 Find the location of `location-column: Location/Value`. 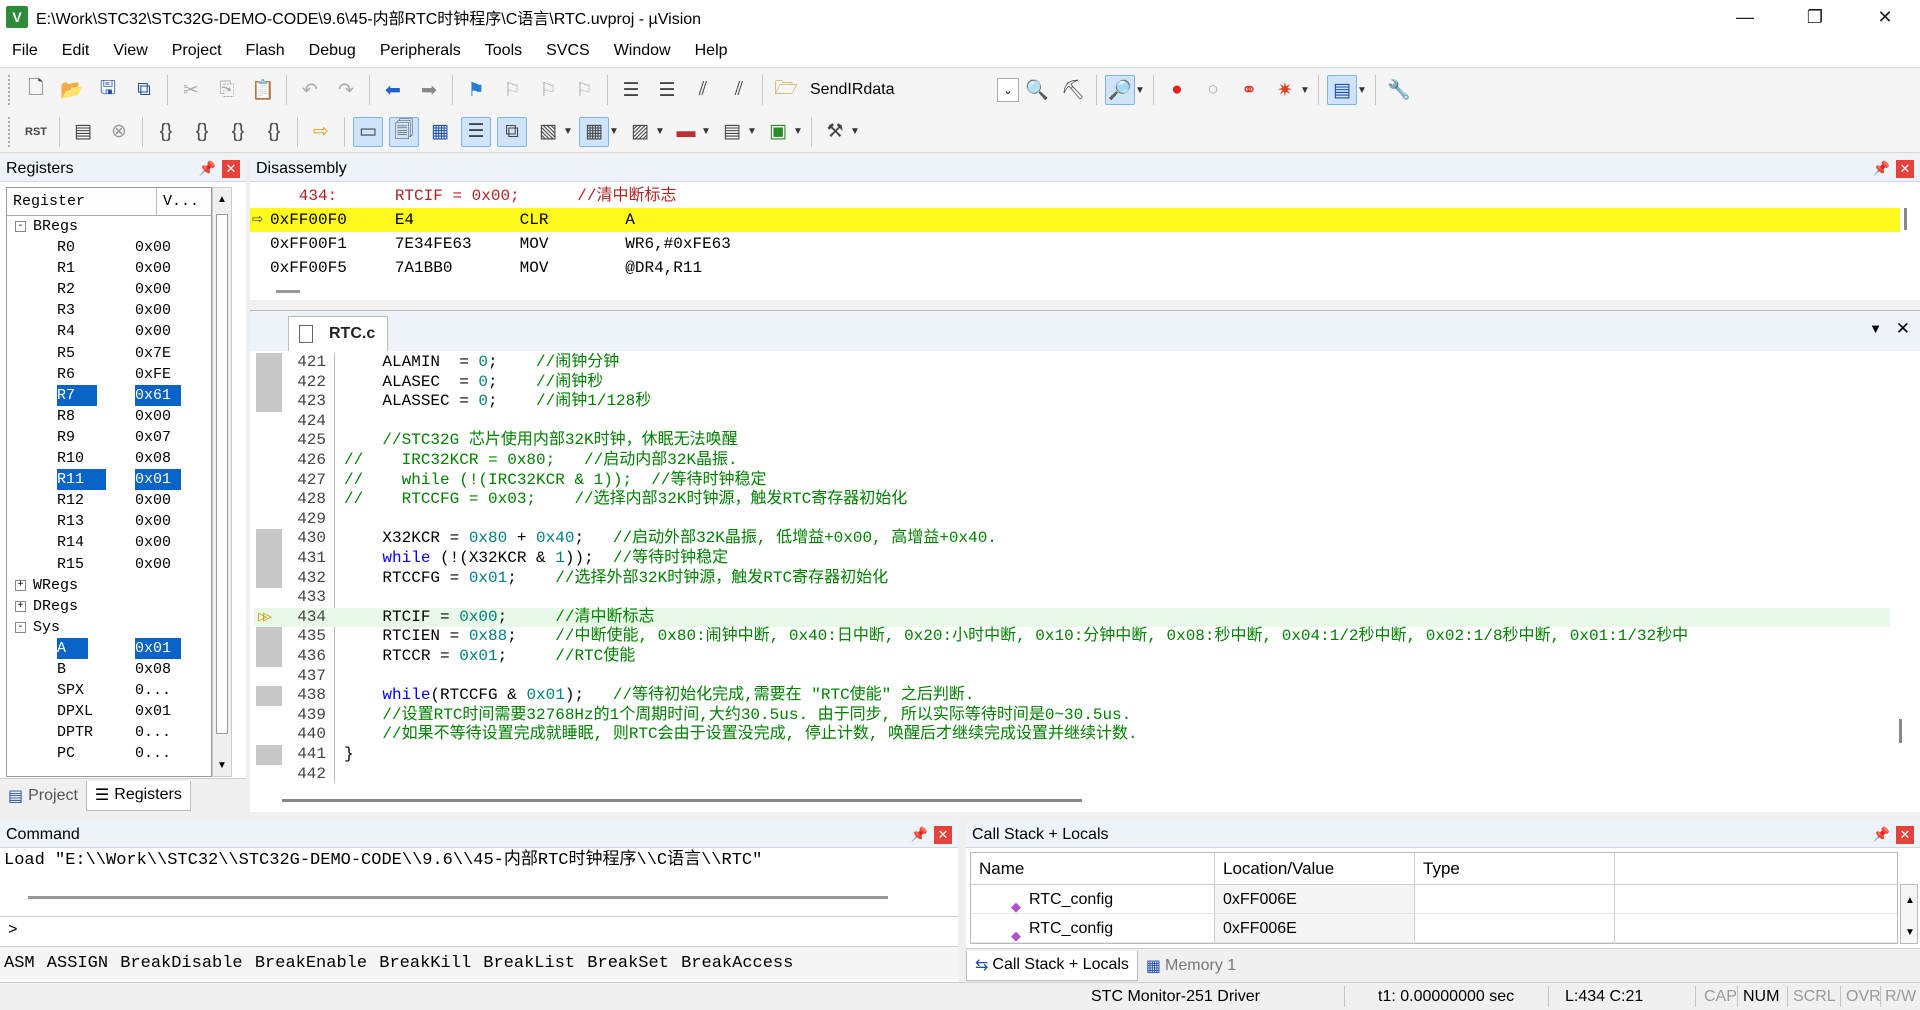

location-column: Location/Value is located at coordinates (1315, 868).